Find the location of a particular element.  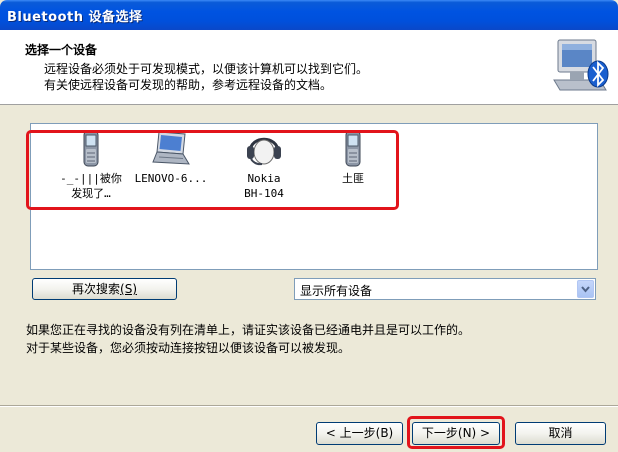

title-bar: Bluetooth 设备选择 is located at coordinates (309, 15).